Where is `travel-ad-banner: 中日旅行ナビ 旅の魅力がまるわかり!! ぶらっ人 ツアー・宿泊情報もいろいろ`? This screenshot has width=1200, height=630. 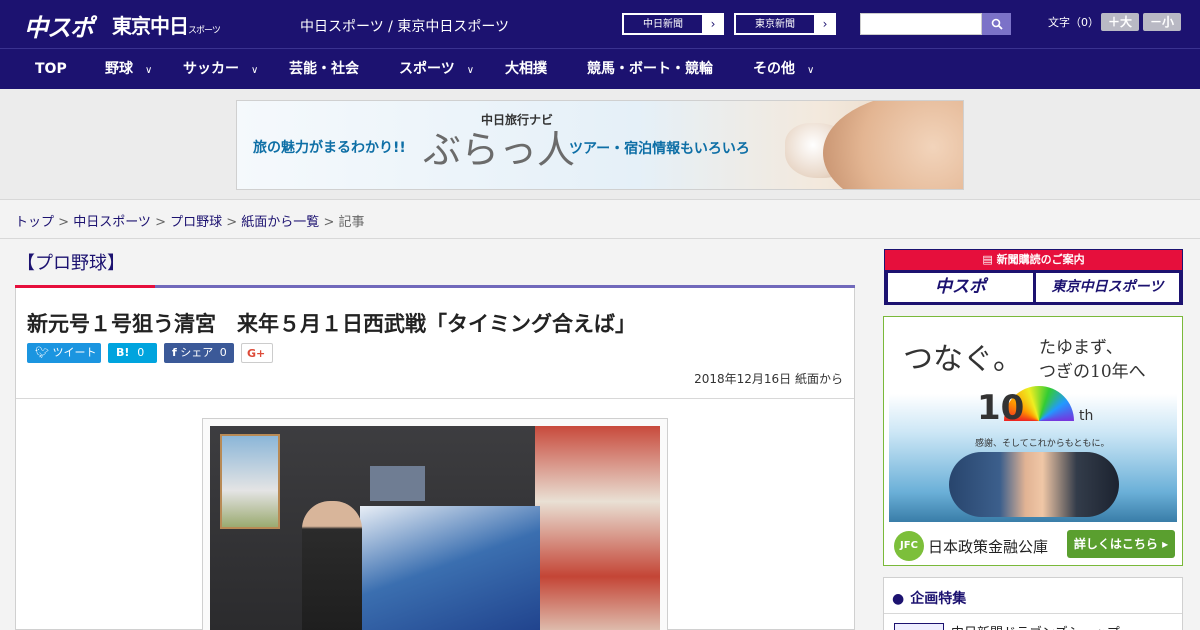
travel-ad-banner: 中日旅行ナビ 旅の魅力がまるわかり!! ぶらっ人 ツアー・宿泊情報もいろいろ is located at coordinates (600, 145).